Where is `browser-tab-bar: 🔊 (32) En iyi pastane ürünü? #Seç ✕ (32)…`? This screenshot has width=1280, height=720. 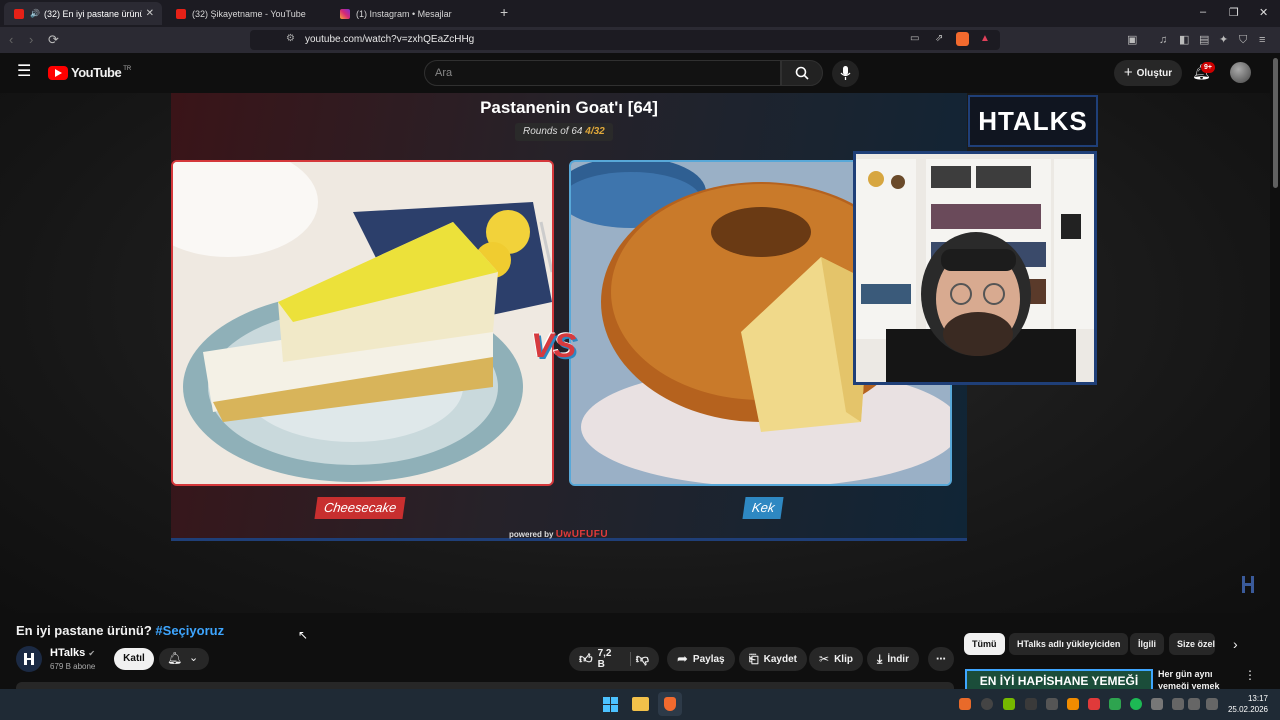
browser-tab-bar: 🔊 (32) En iyi pastane ürünü? #Seç ✕ (32)… is located at coordinates (640, 13).